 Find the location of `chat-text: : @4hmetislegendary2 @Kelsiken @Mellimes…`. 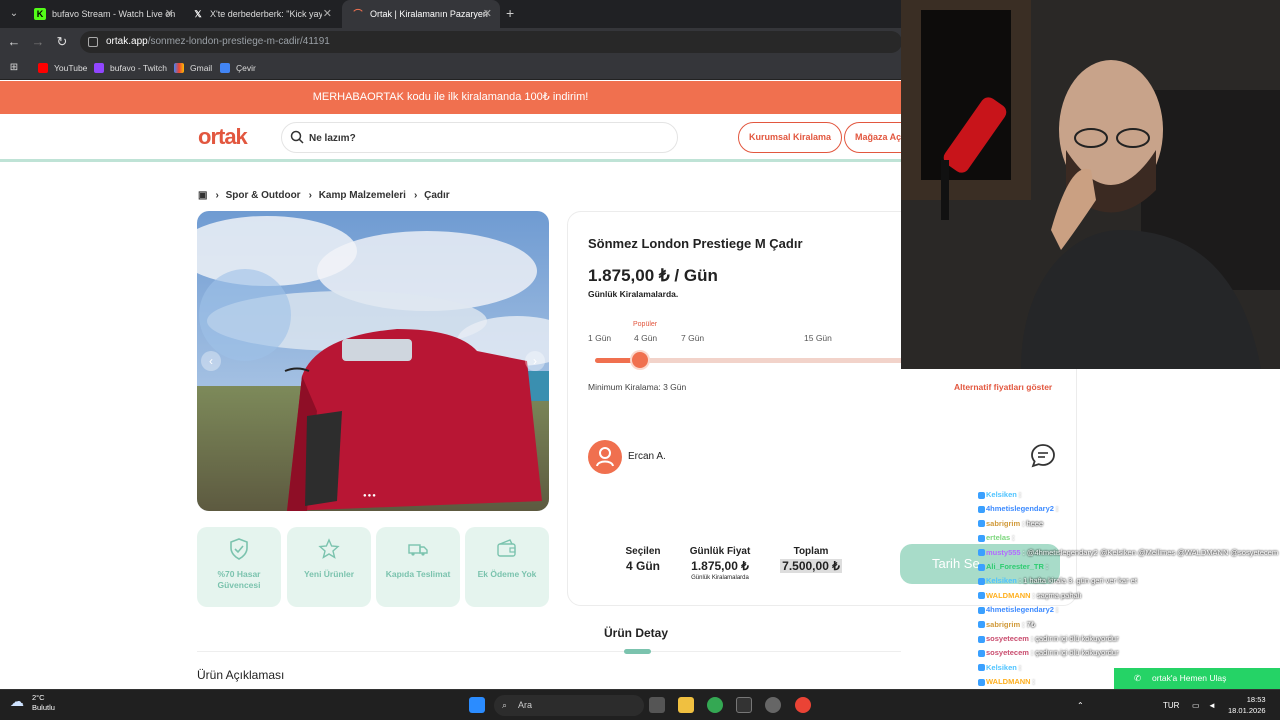

chat-text: : @4hmetislegendary2 @Kelsiken @Mellimes… is located at coordinates (1150, 552).